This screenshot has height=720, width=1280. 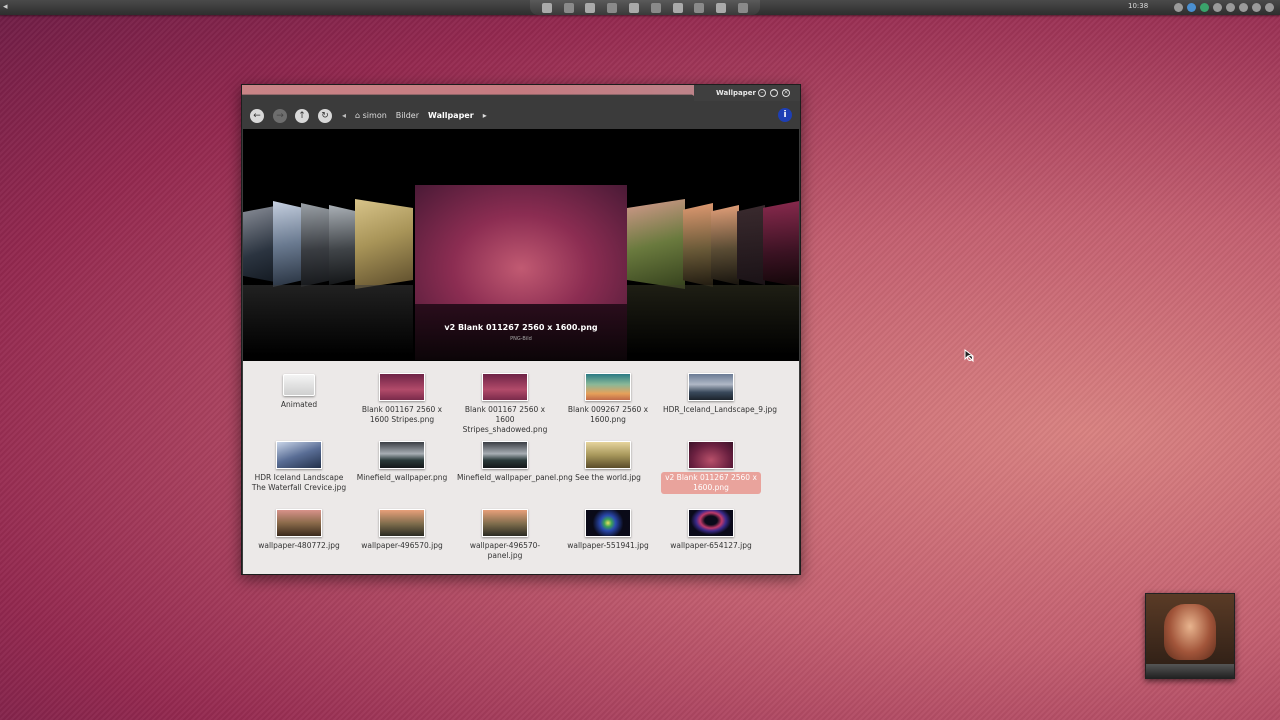 What do you see at coordinates (299, 545) in the screenshot?
I see `file-name: wallpaper-480772.jpg` at bounding box center [299, 545].